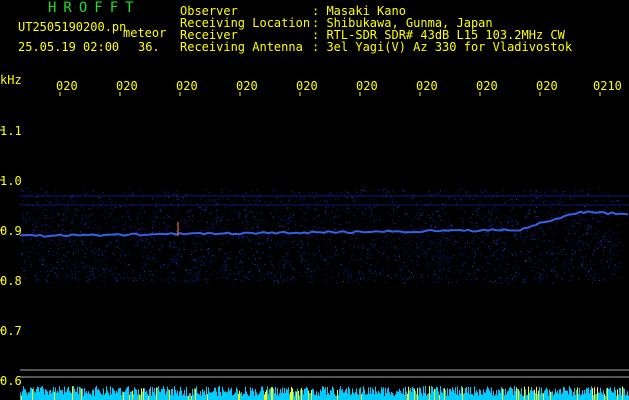 This screenshot has width=629, height=400. I want to click on y-tick-label: 0.8, so click(11, 281).